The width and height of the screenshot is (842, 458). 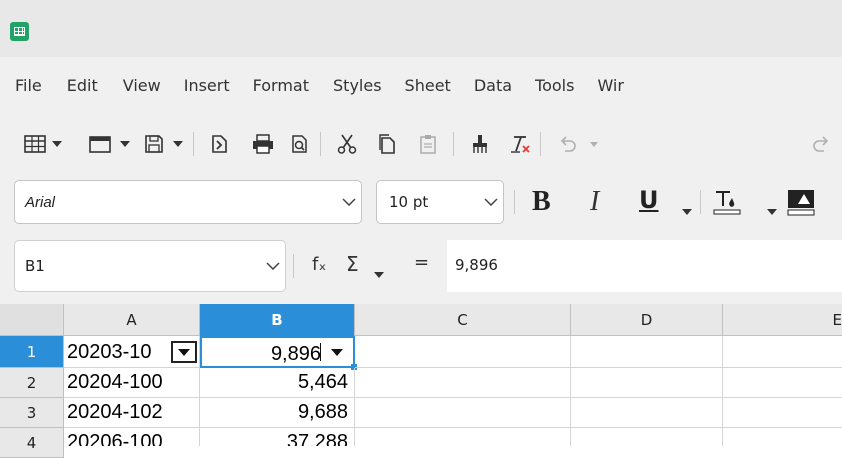 What do you see at coordinates (428, 202) in the screenshot?
I see `font-size-value: 10 pt` at bounding box center [428, 202].